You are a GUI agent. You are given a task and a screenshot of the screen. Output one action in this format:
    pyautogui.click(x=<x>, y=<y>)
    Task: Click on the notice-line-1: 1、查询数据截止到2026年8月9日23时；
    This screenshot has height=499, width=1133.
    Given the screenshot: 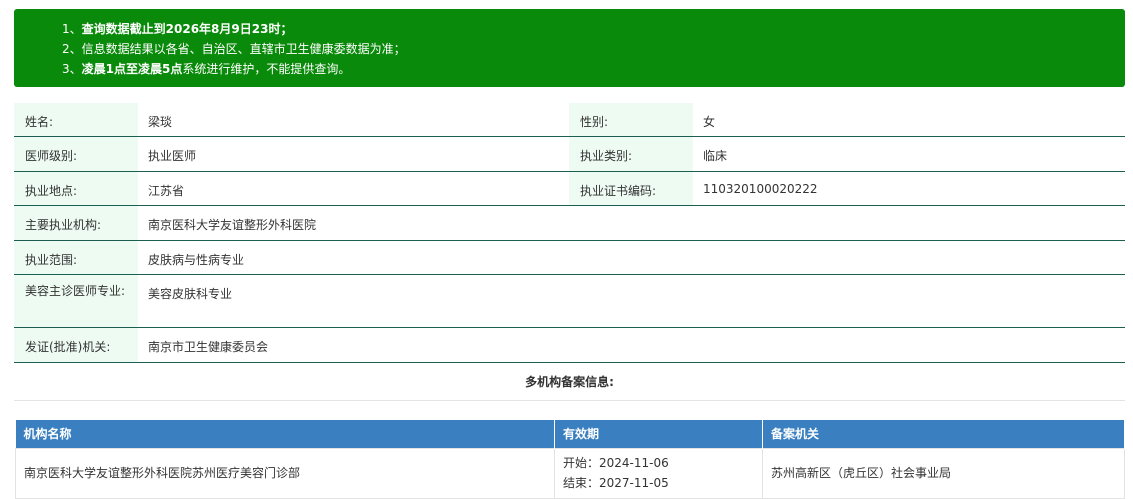 What is the action you would take?
    pyautogui.click(x=593, y=29)
    